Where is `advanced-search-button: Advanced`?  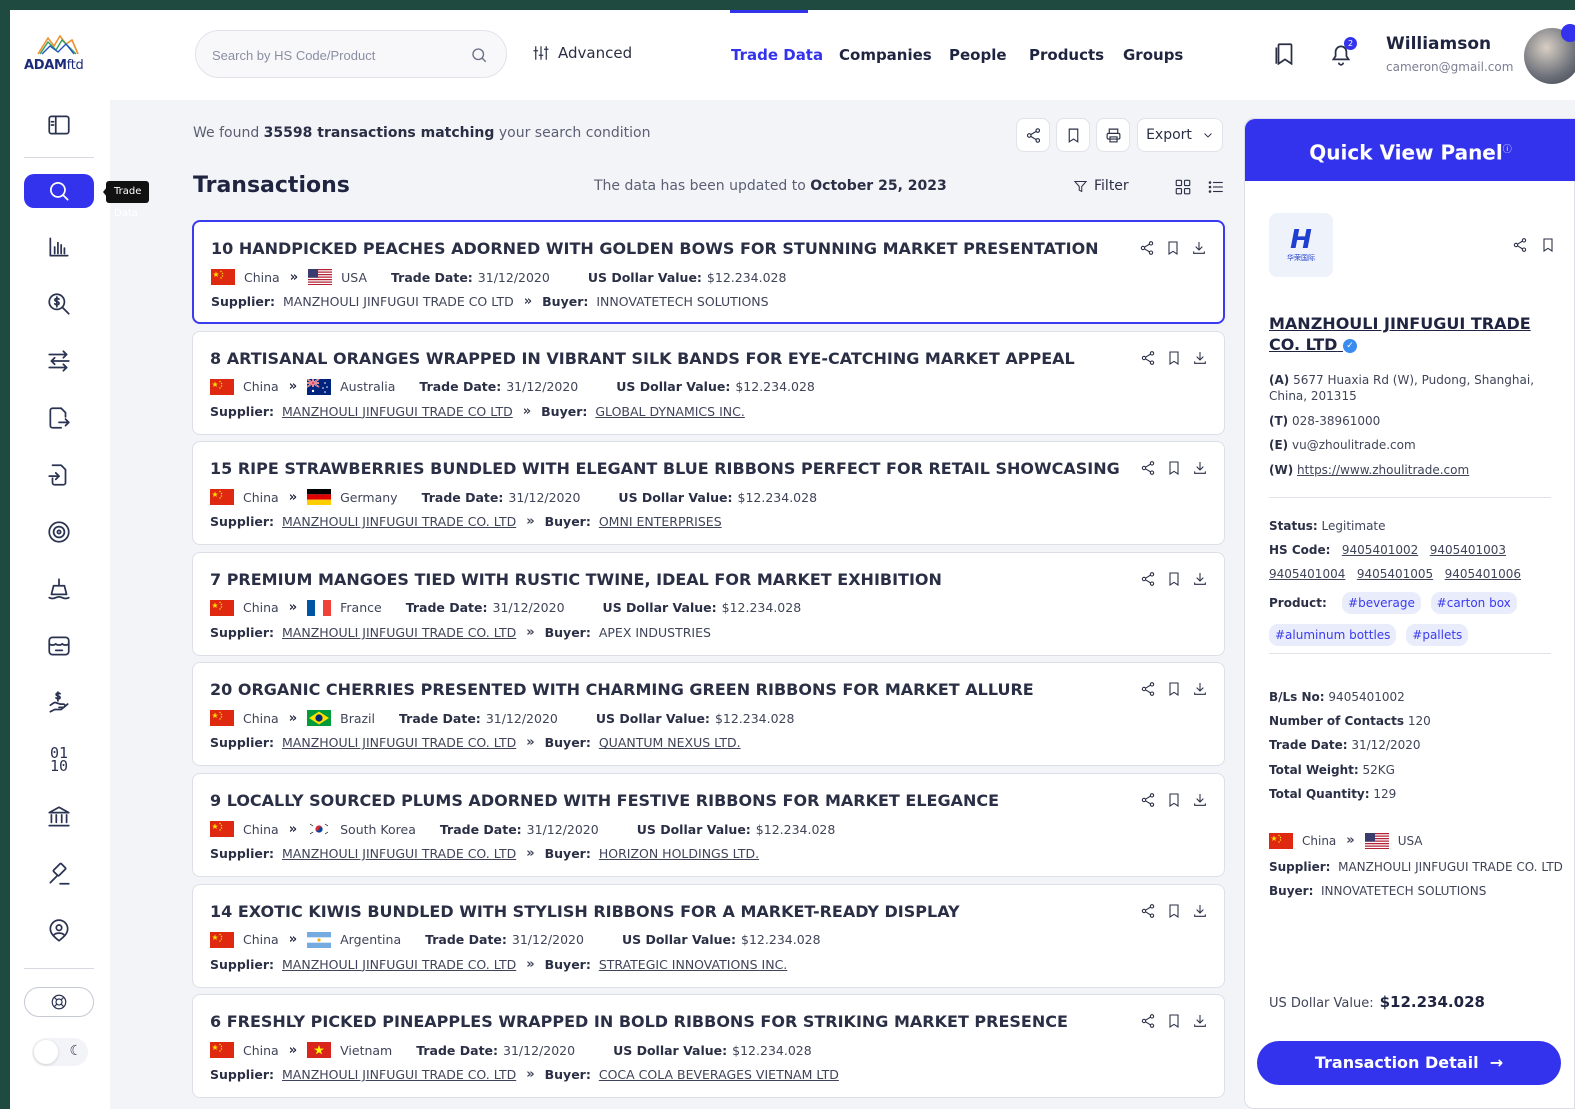
advanced-search-button: Advanced is located at coordinates (582, 53).